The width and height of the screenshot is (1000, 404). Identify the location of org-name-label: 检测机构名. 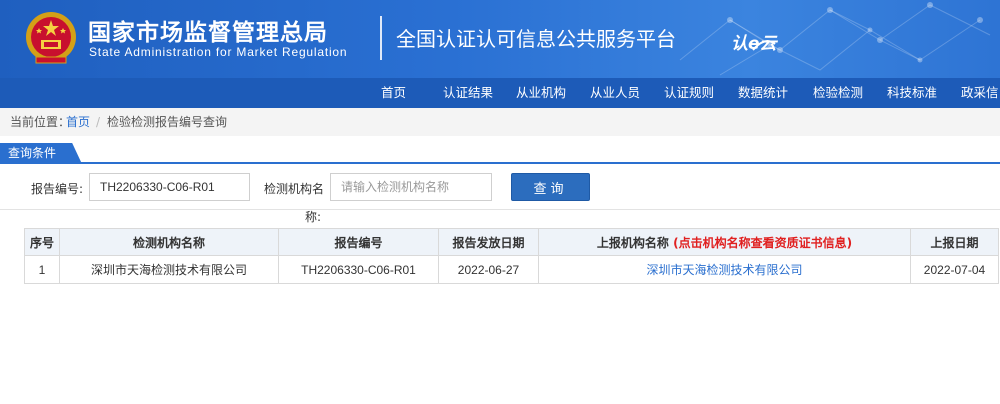
(294, 189).